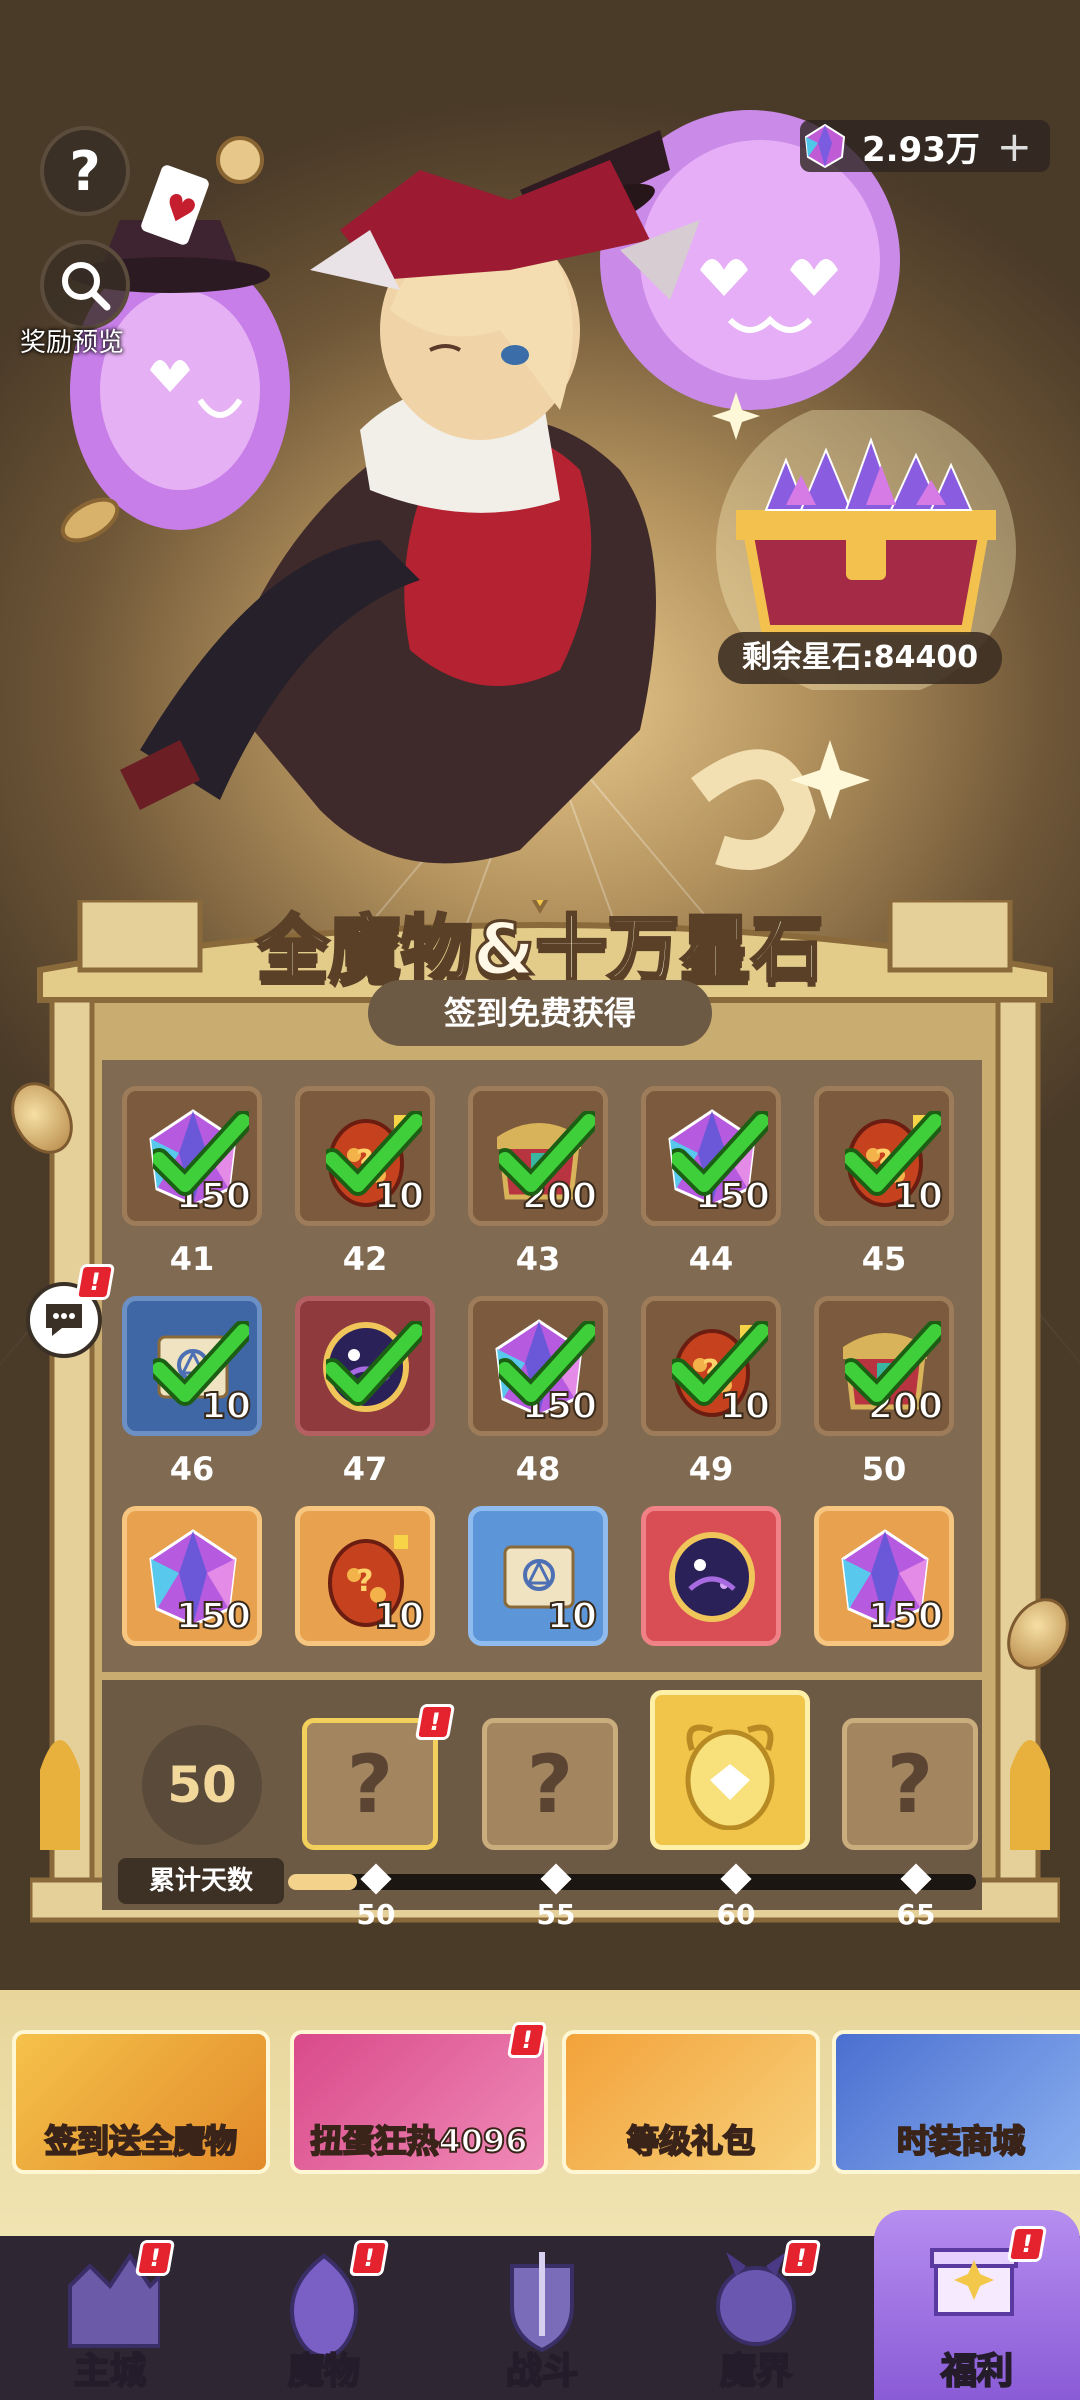  What do you see at coordinates (542, 2371) in the screenshot?
I see `nav-item-label: 战斗` at bounding box center [542, 2371].